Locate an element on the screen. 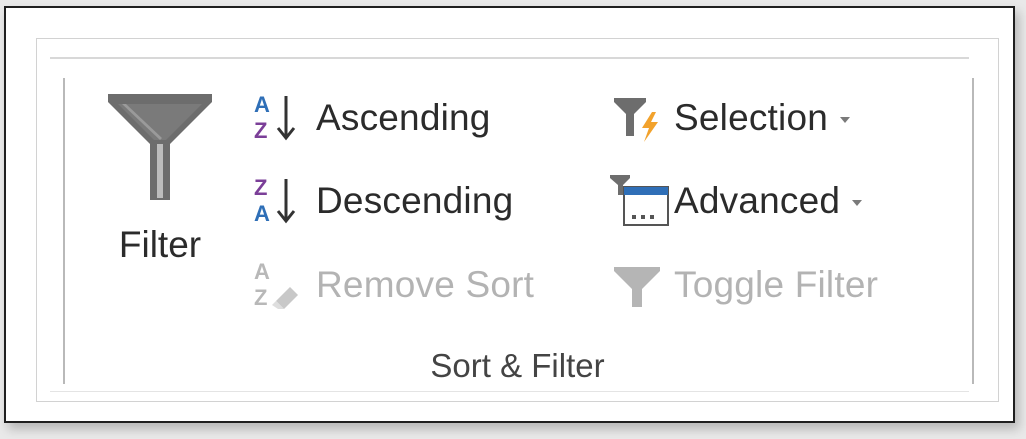  filter-label: Filter is located at coordinates (160, 244).